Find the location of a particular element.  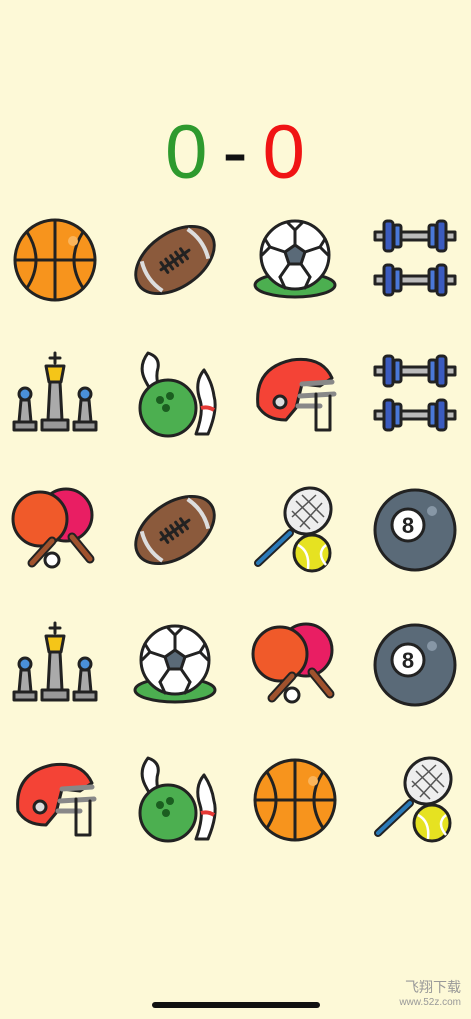

watermark: 飞翔下载 www.52z.com is located at coordinates (430, 995).